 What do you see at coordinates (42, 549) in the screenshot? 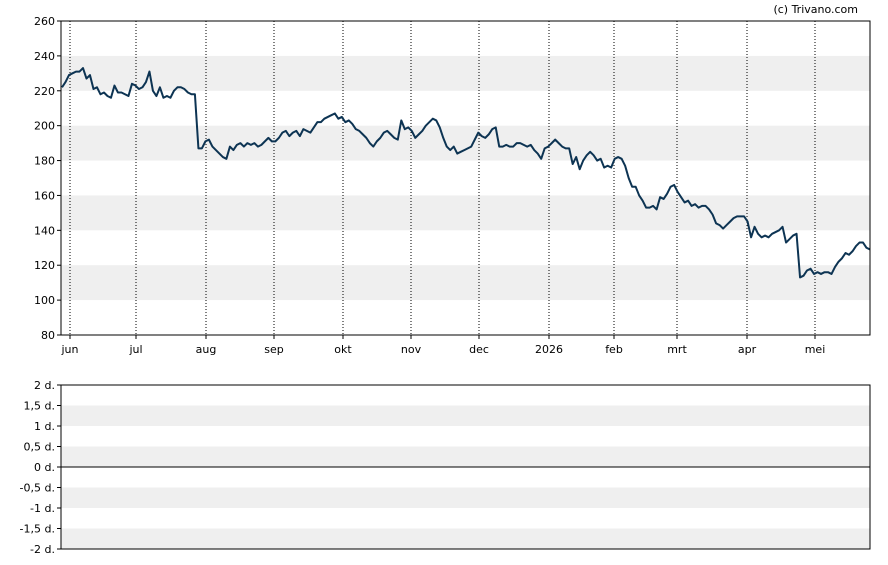
I see `y-tick-label: -2 d.` at bounding box center [42, 549].